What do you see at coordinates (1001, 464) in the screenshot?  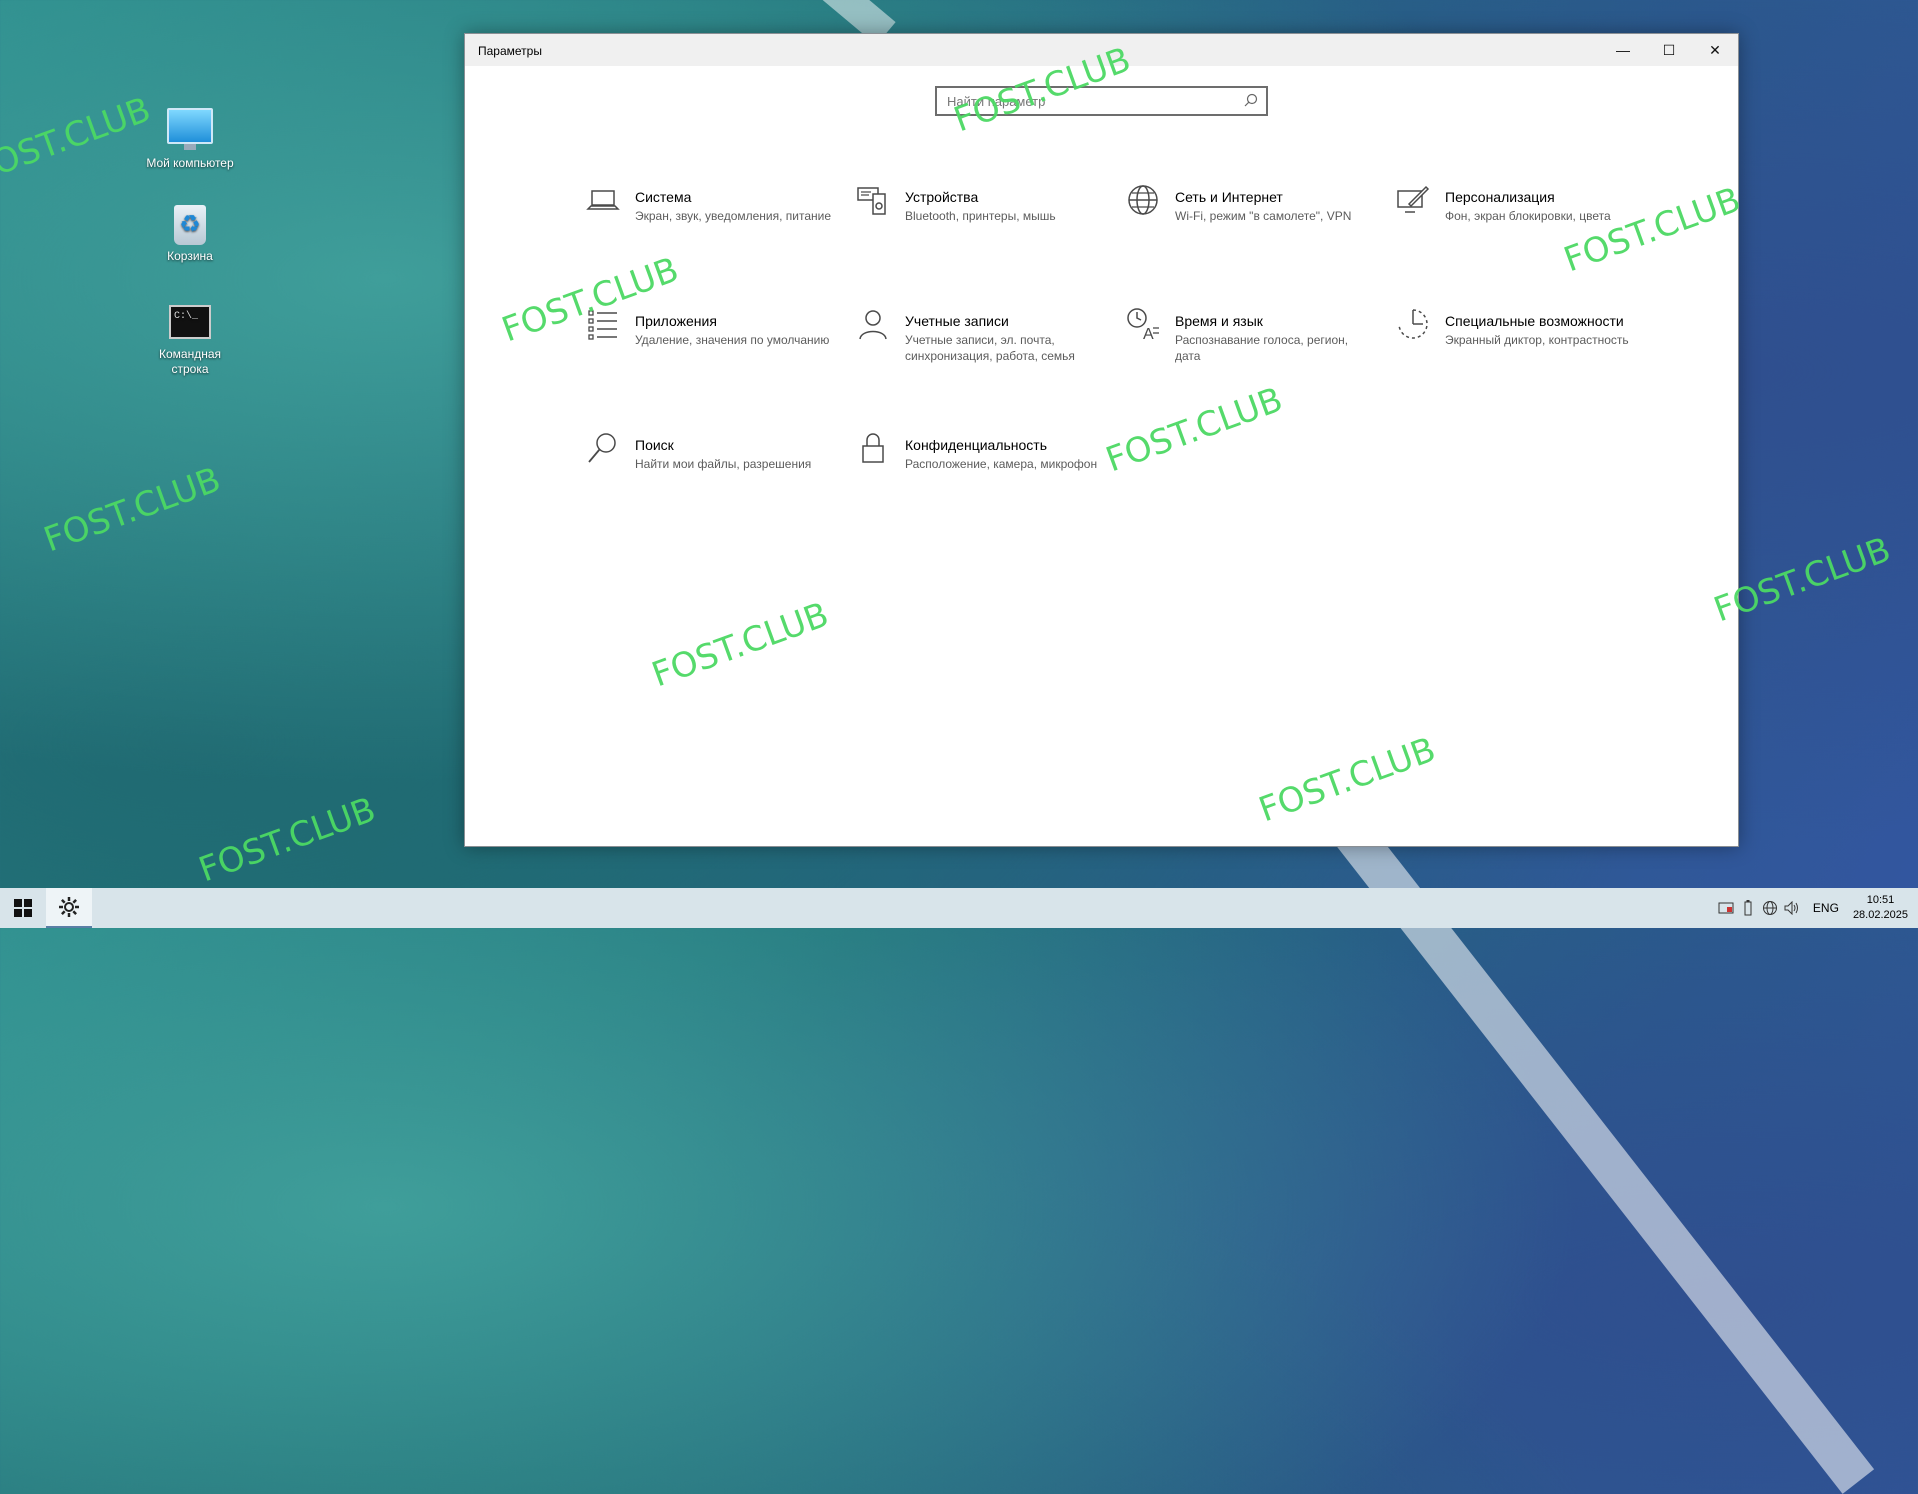 I see `category-description: Расположение, камера, микрофон` at bounding box center [1001, 464].